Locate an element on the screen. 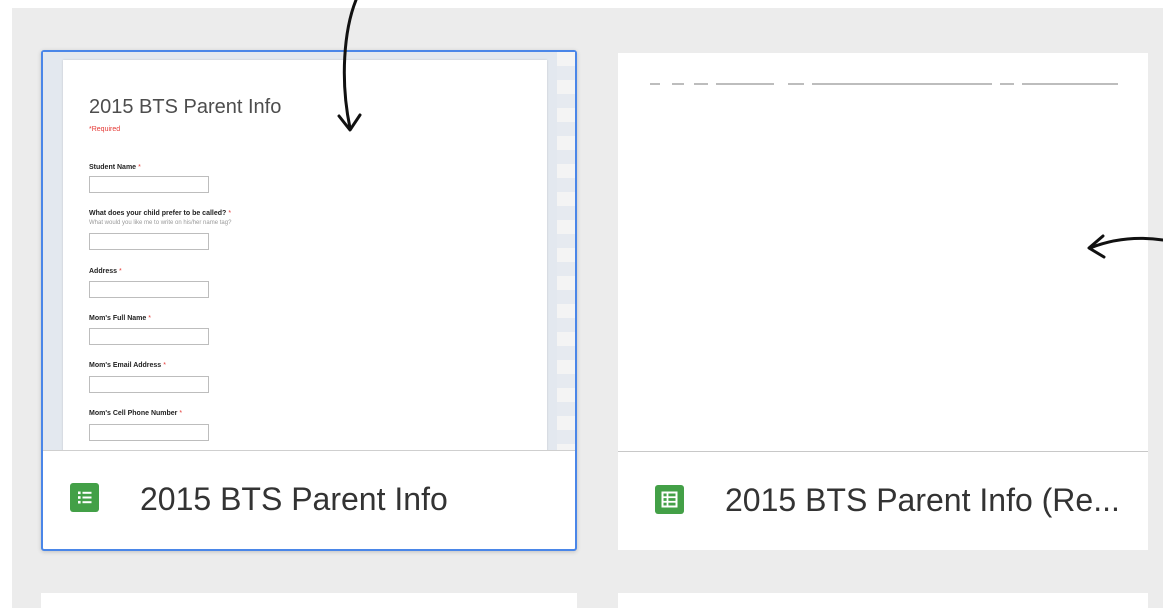  sheet-preview-header-row is located at coordinates (885, 85).